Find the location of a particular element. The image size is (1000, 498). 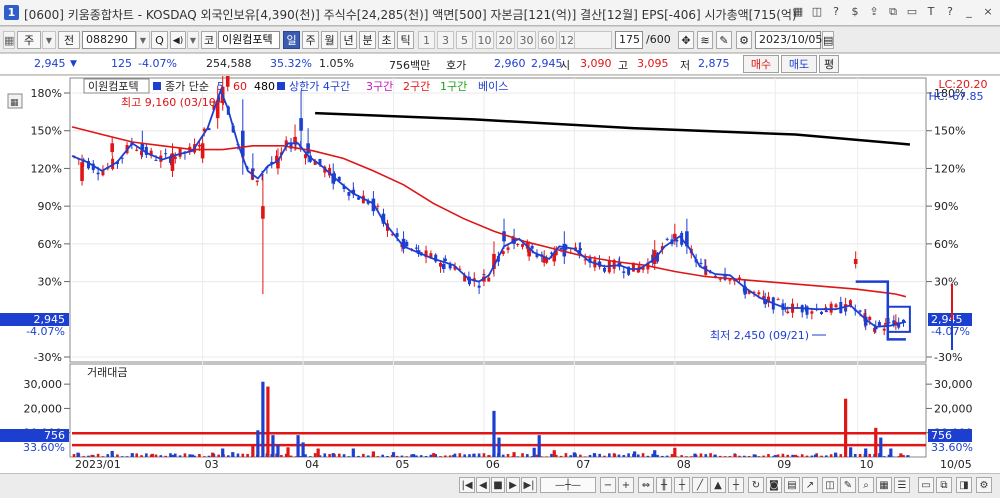

chart-type-line-icon: ╱ is located at coordinates (700, 485).